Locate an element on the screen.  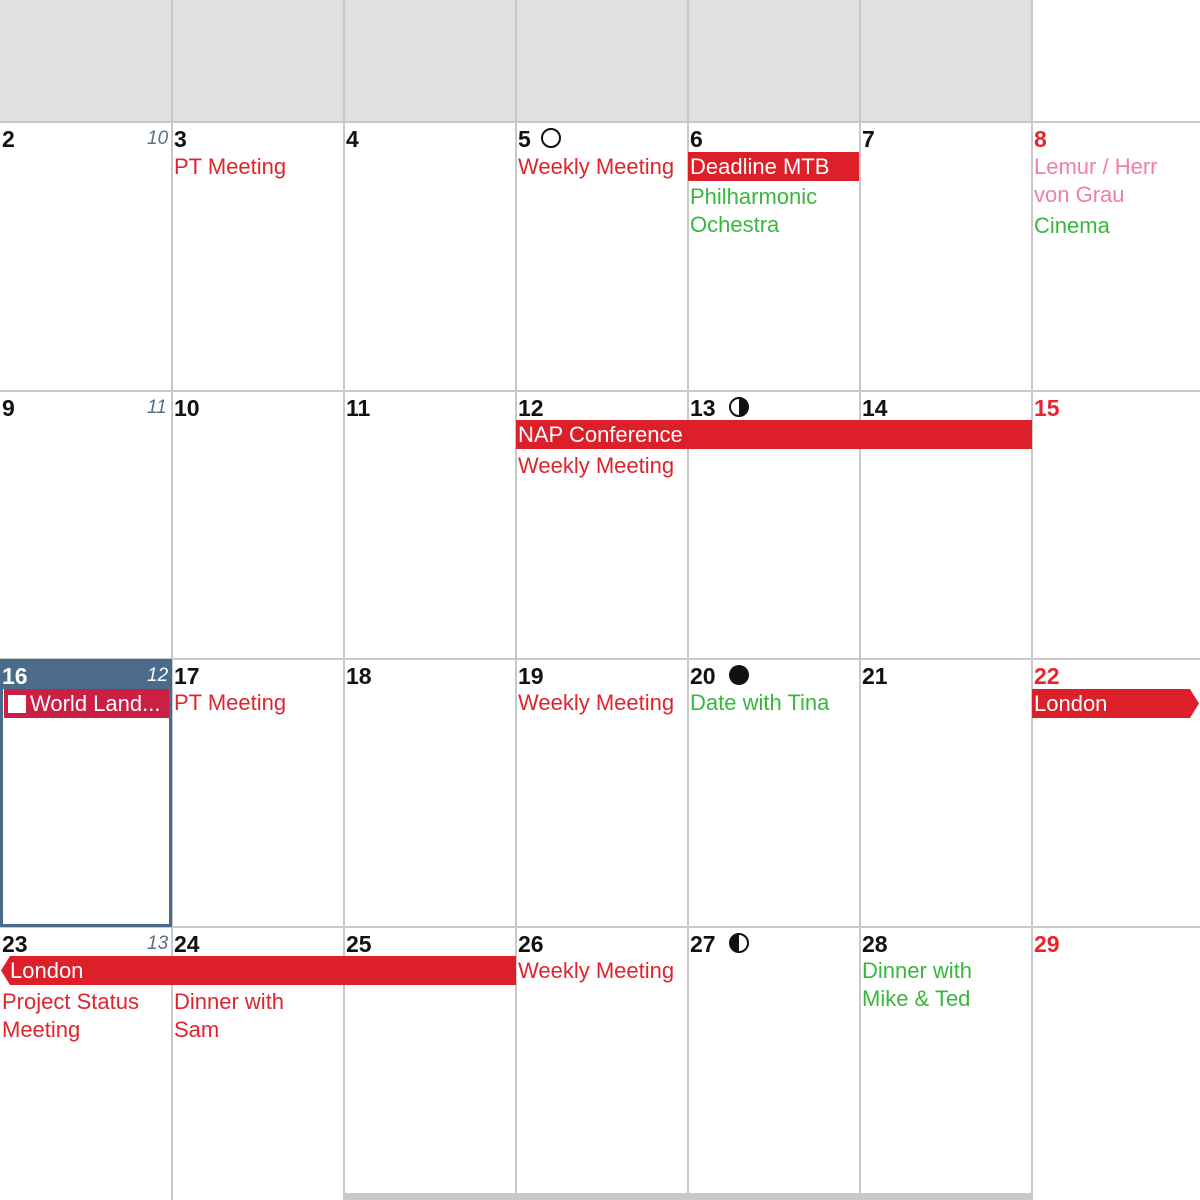
event-london-span-label: London is located at coordinates (46, 970).